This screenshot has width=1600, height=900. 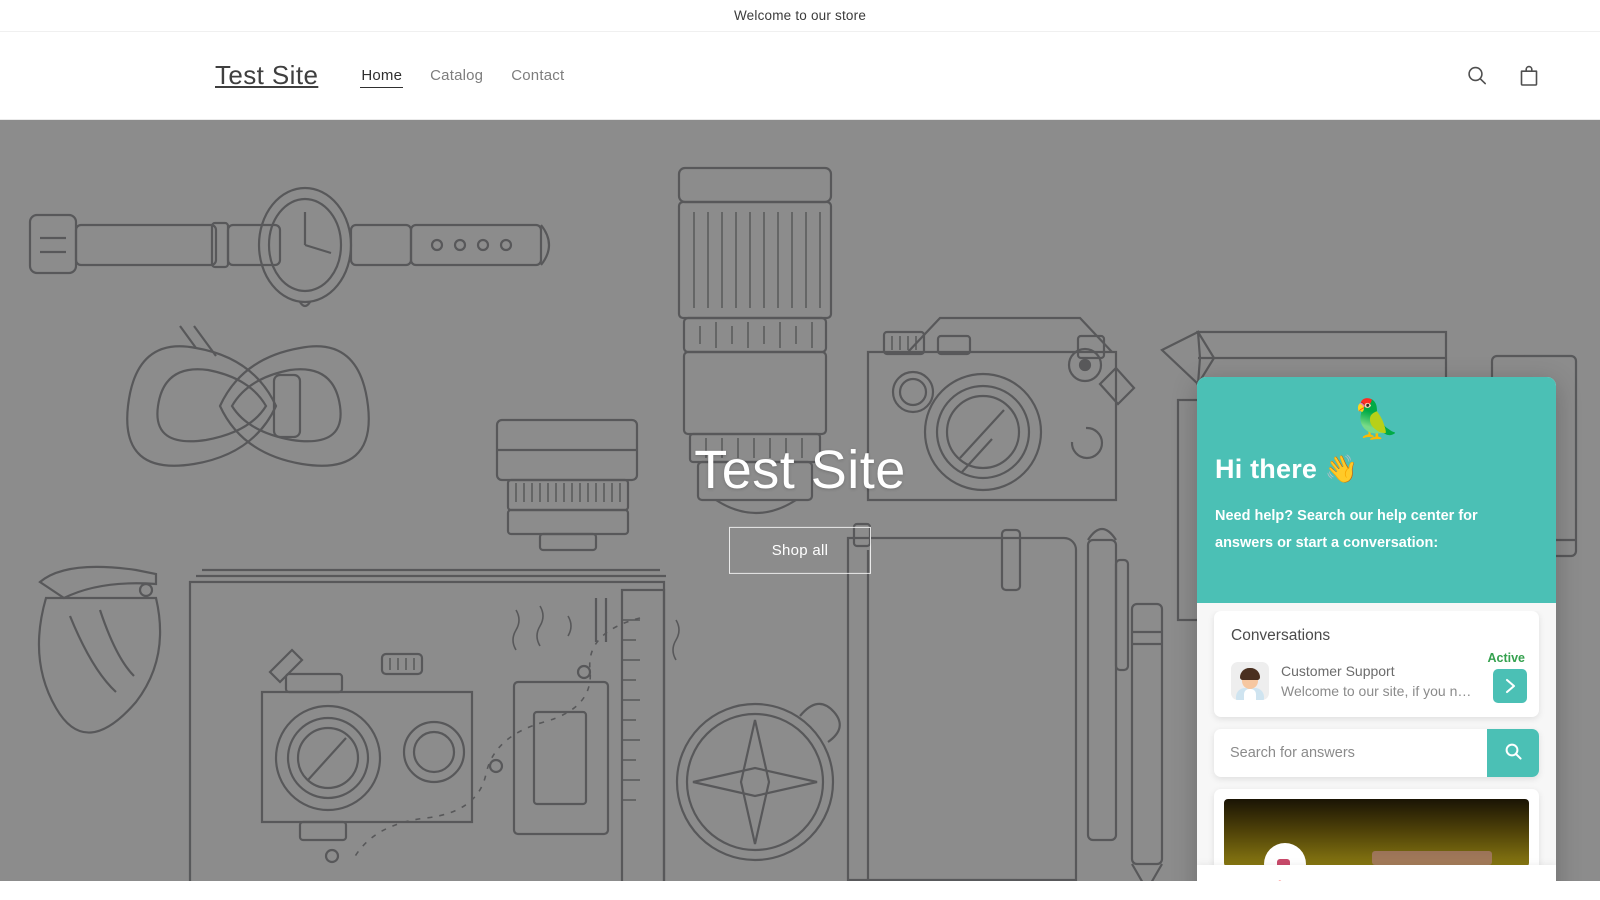 I want to click on parrot-mascot-icon: 🦜, so click(x=1376, y=420).